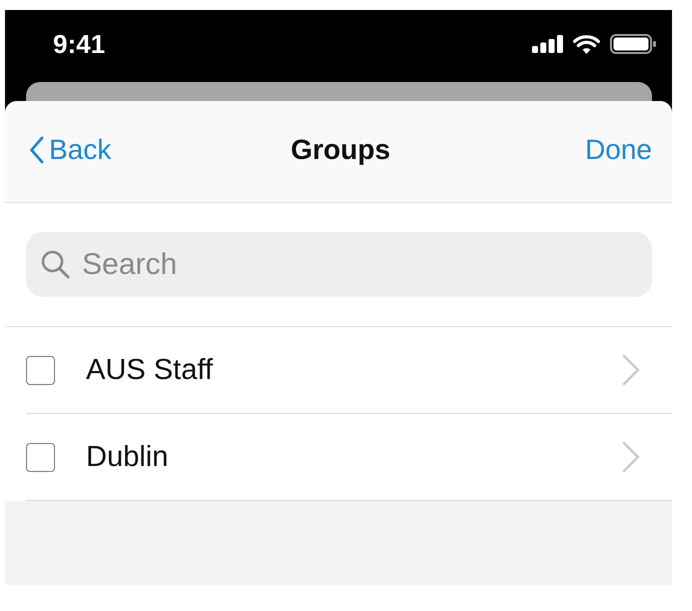 The width and height of the screenshot is (692, 611). I want to click on search-field: Search, so click(339, 264).